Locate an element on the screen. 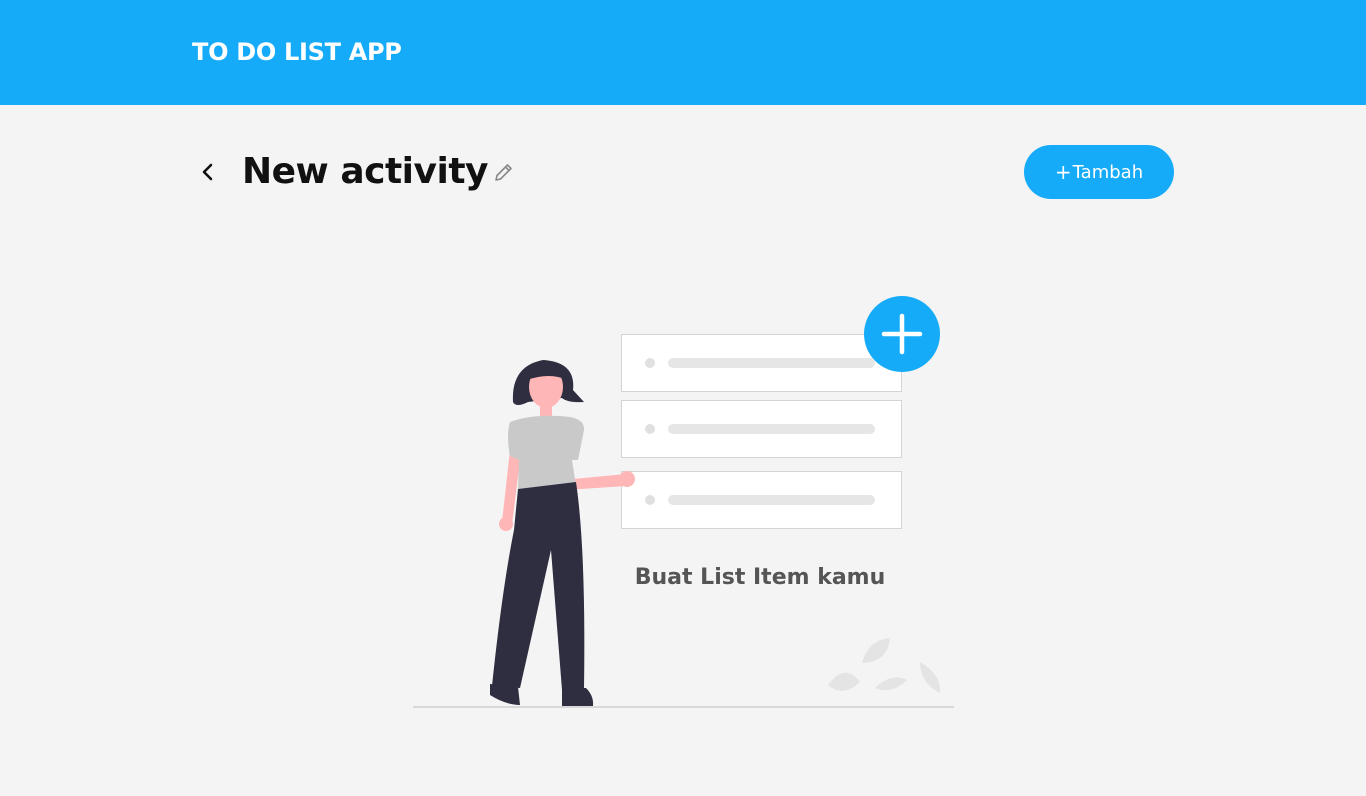 Image resolution: width=1366 pixels, height=796 pixels. pencil-icon is located at coordinates (503, 172).